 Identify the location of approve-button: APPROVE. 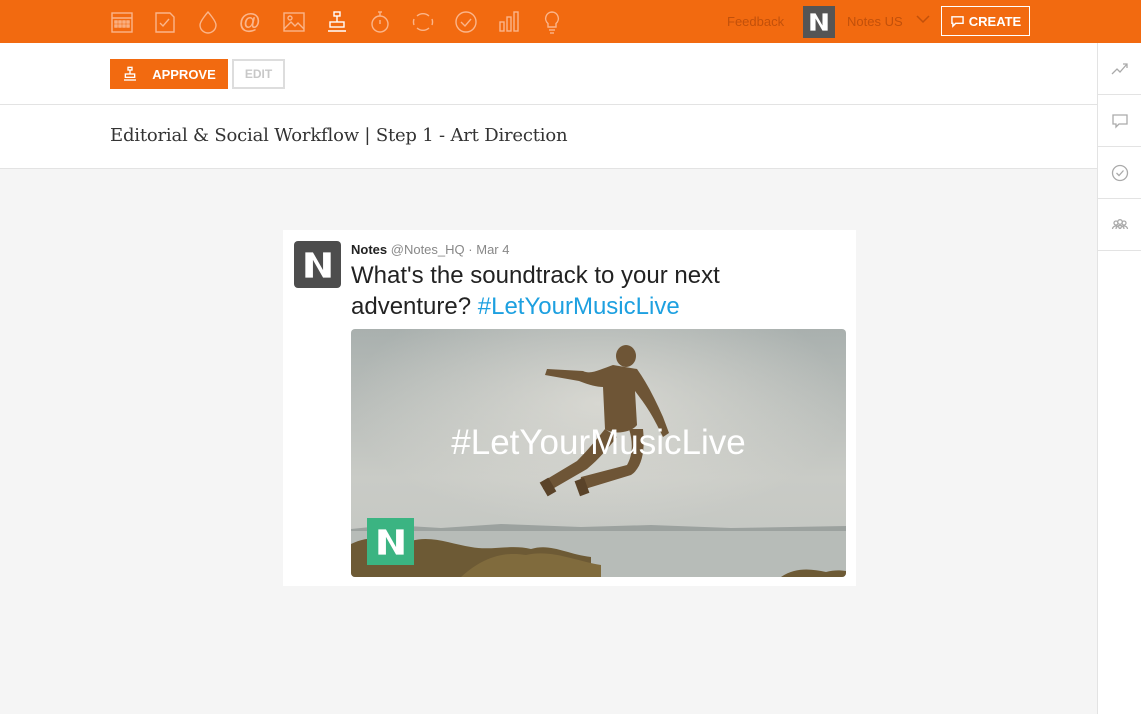
(169, 74).